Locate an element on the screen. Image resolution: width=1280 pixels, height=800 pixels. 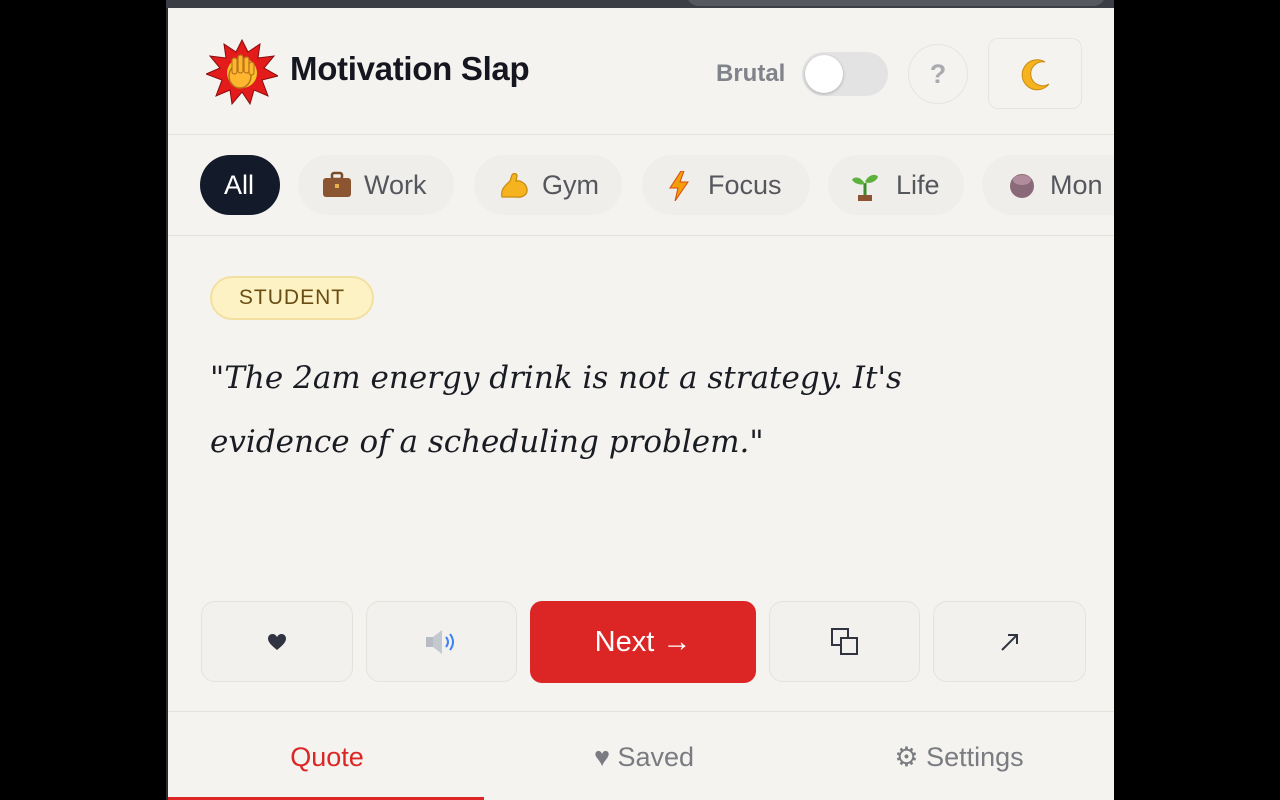
chip-label: Focus is located at coordinates (745, 185).